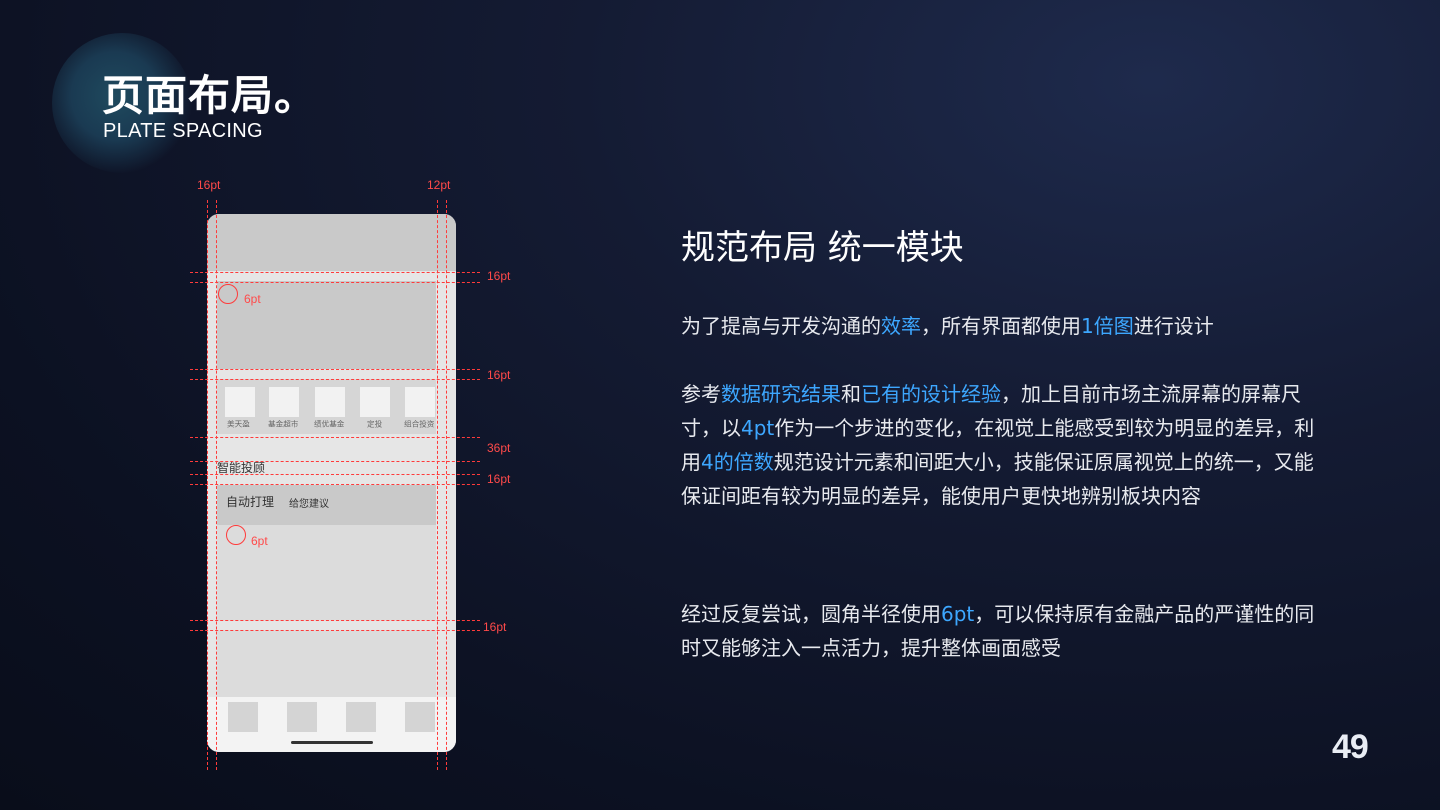 This screenshot has height=810, width=1440. I want to click on page-number: 49, so click(1350, 747).